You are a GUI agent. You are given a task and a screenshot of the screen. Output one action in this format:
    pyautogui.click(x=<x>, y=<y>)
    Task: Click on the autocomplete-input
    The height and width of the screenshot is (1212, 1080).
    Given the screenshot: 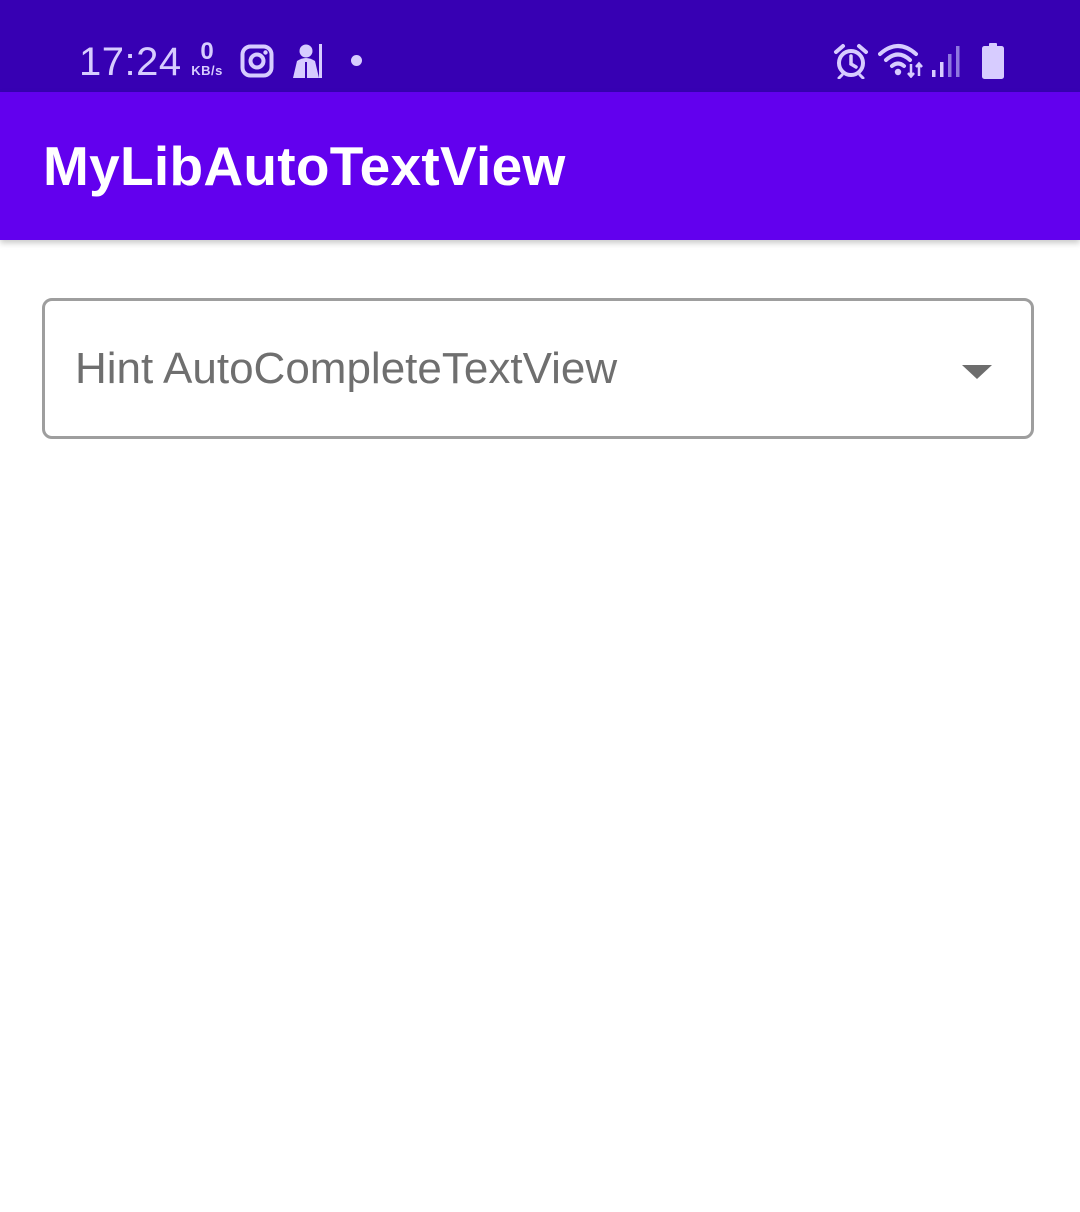 What is the action you would take?
    pyautogui.click(x=510, y=368)
    